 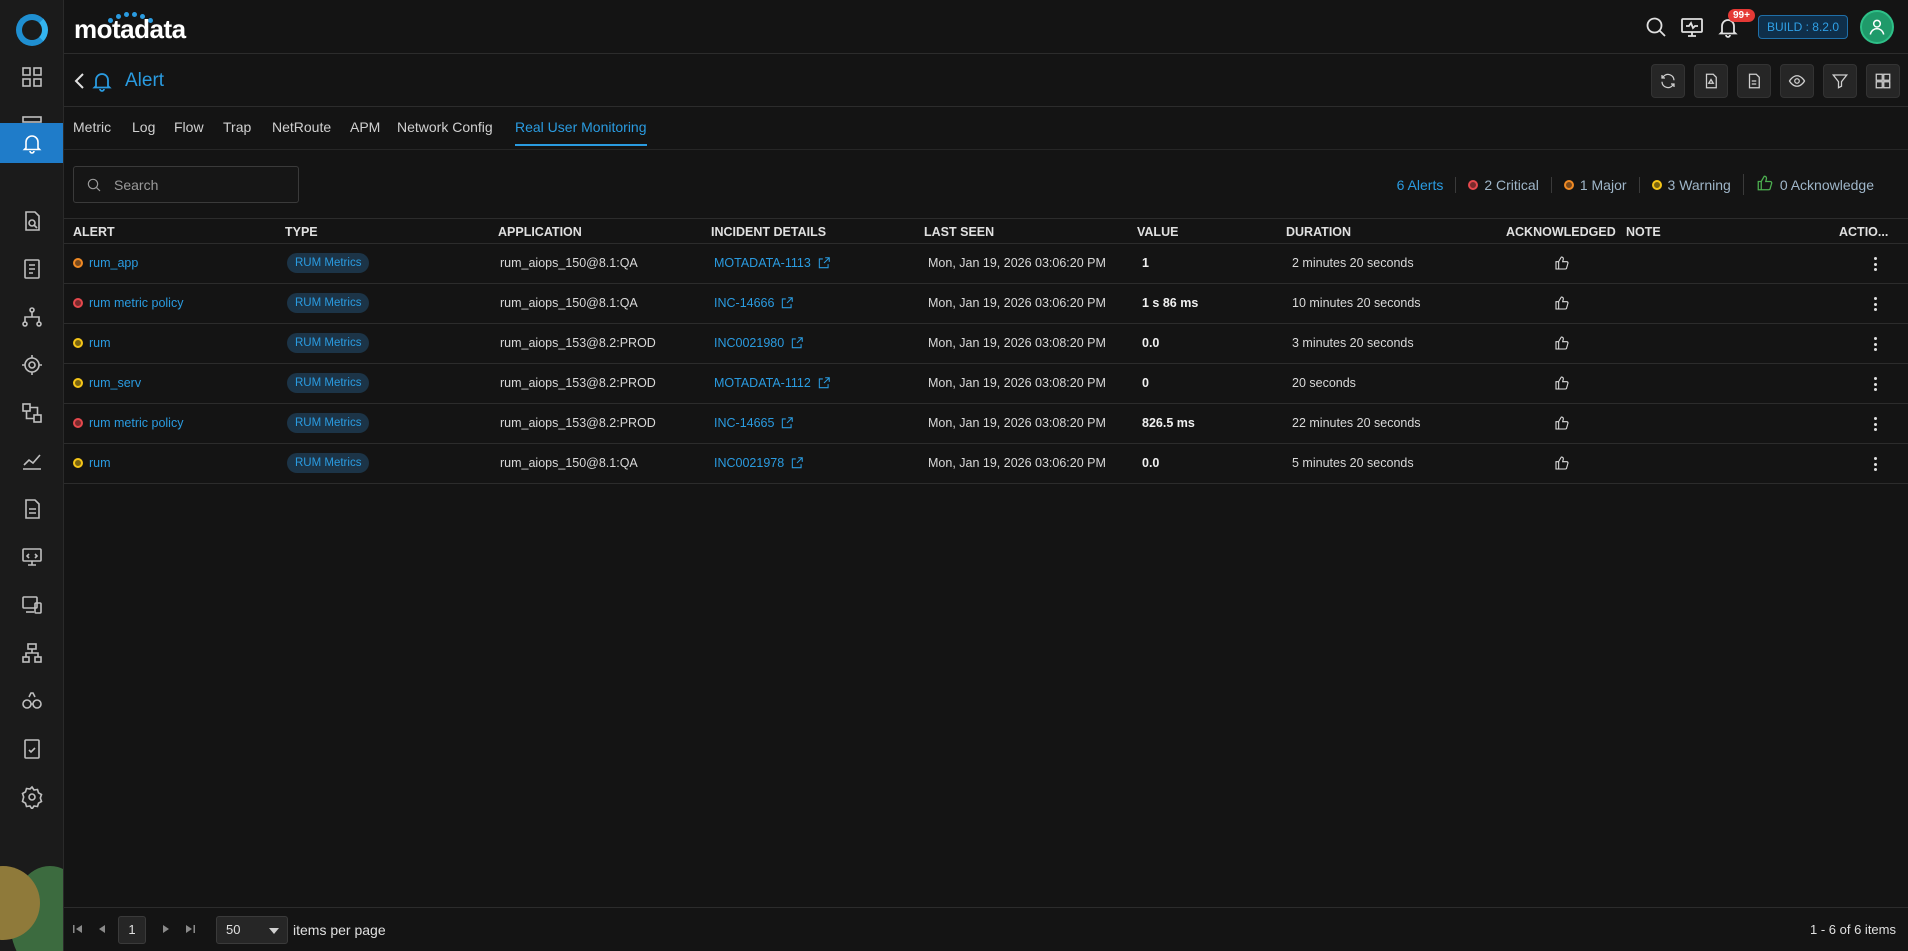 I want to click on pdf-file-icon, so click(x=1711, y=81).